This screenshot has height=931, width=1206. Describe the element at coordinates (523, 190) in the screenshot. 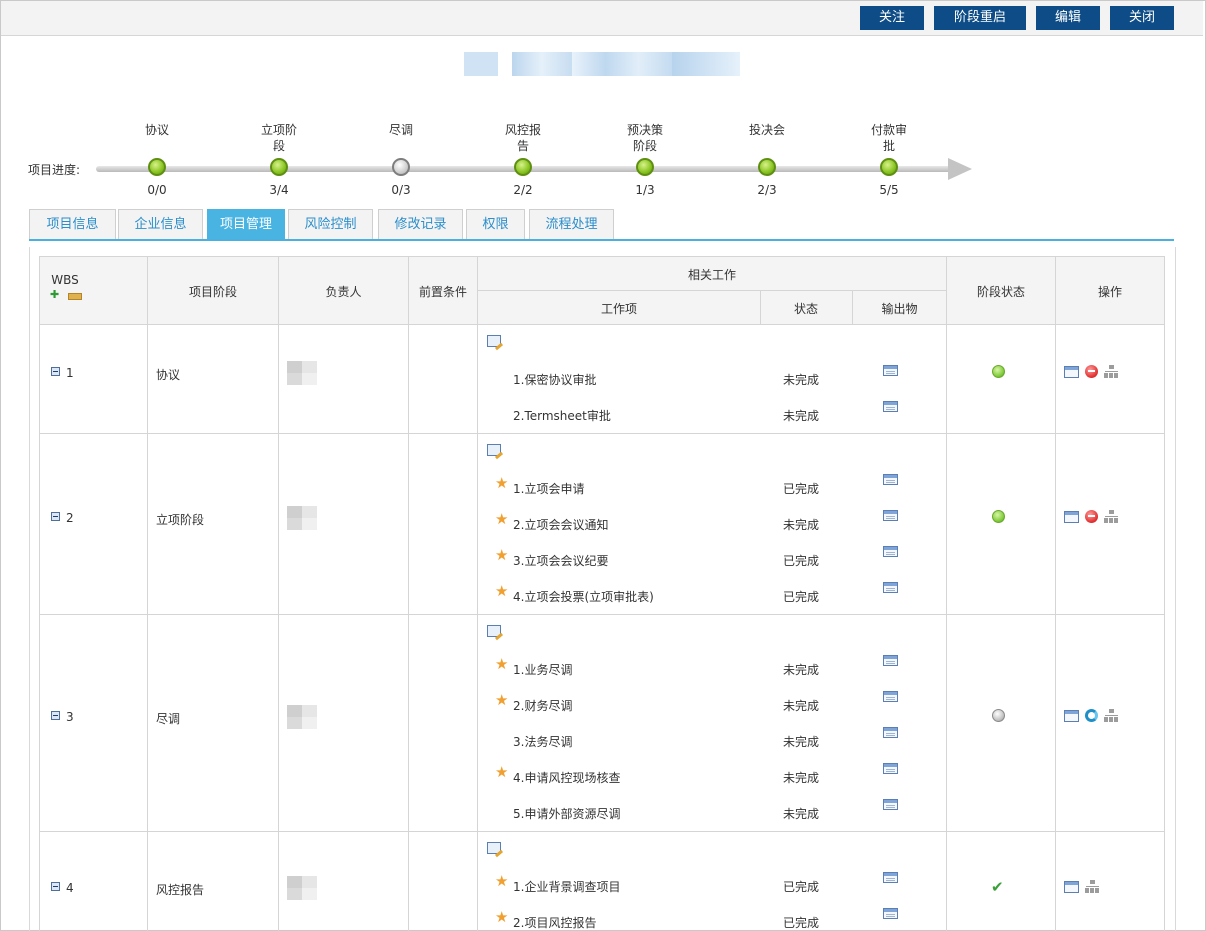

I see `stage-count: 2/2` at that location.